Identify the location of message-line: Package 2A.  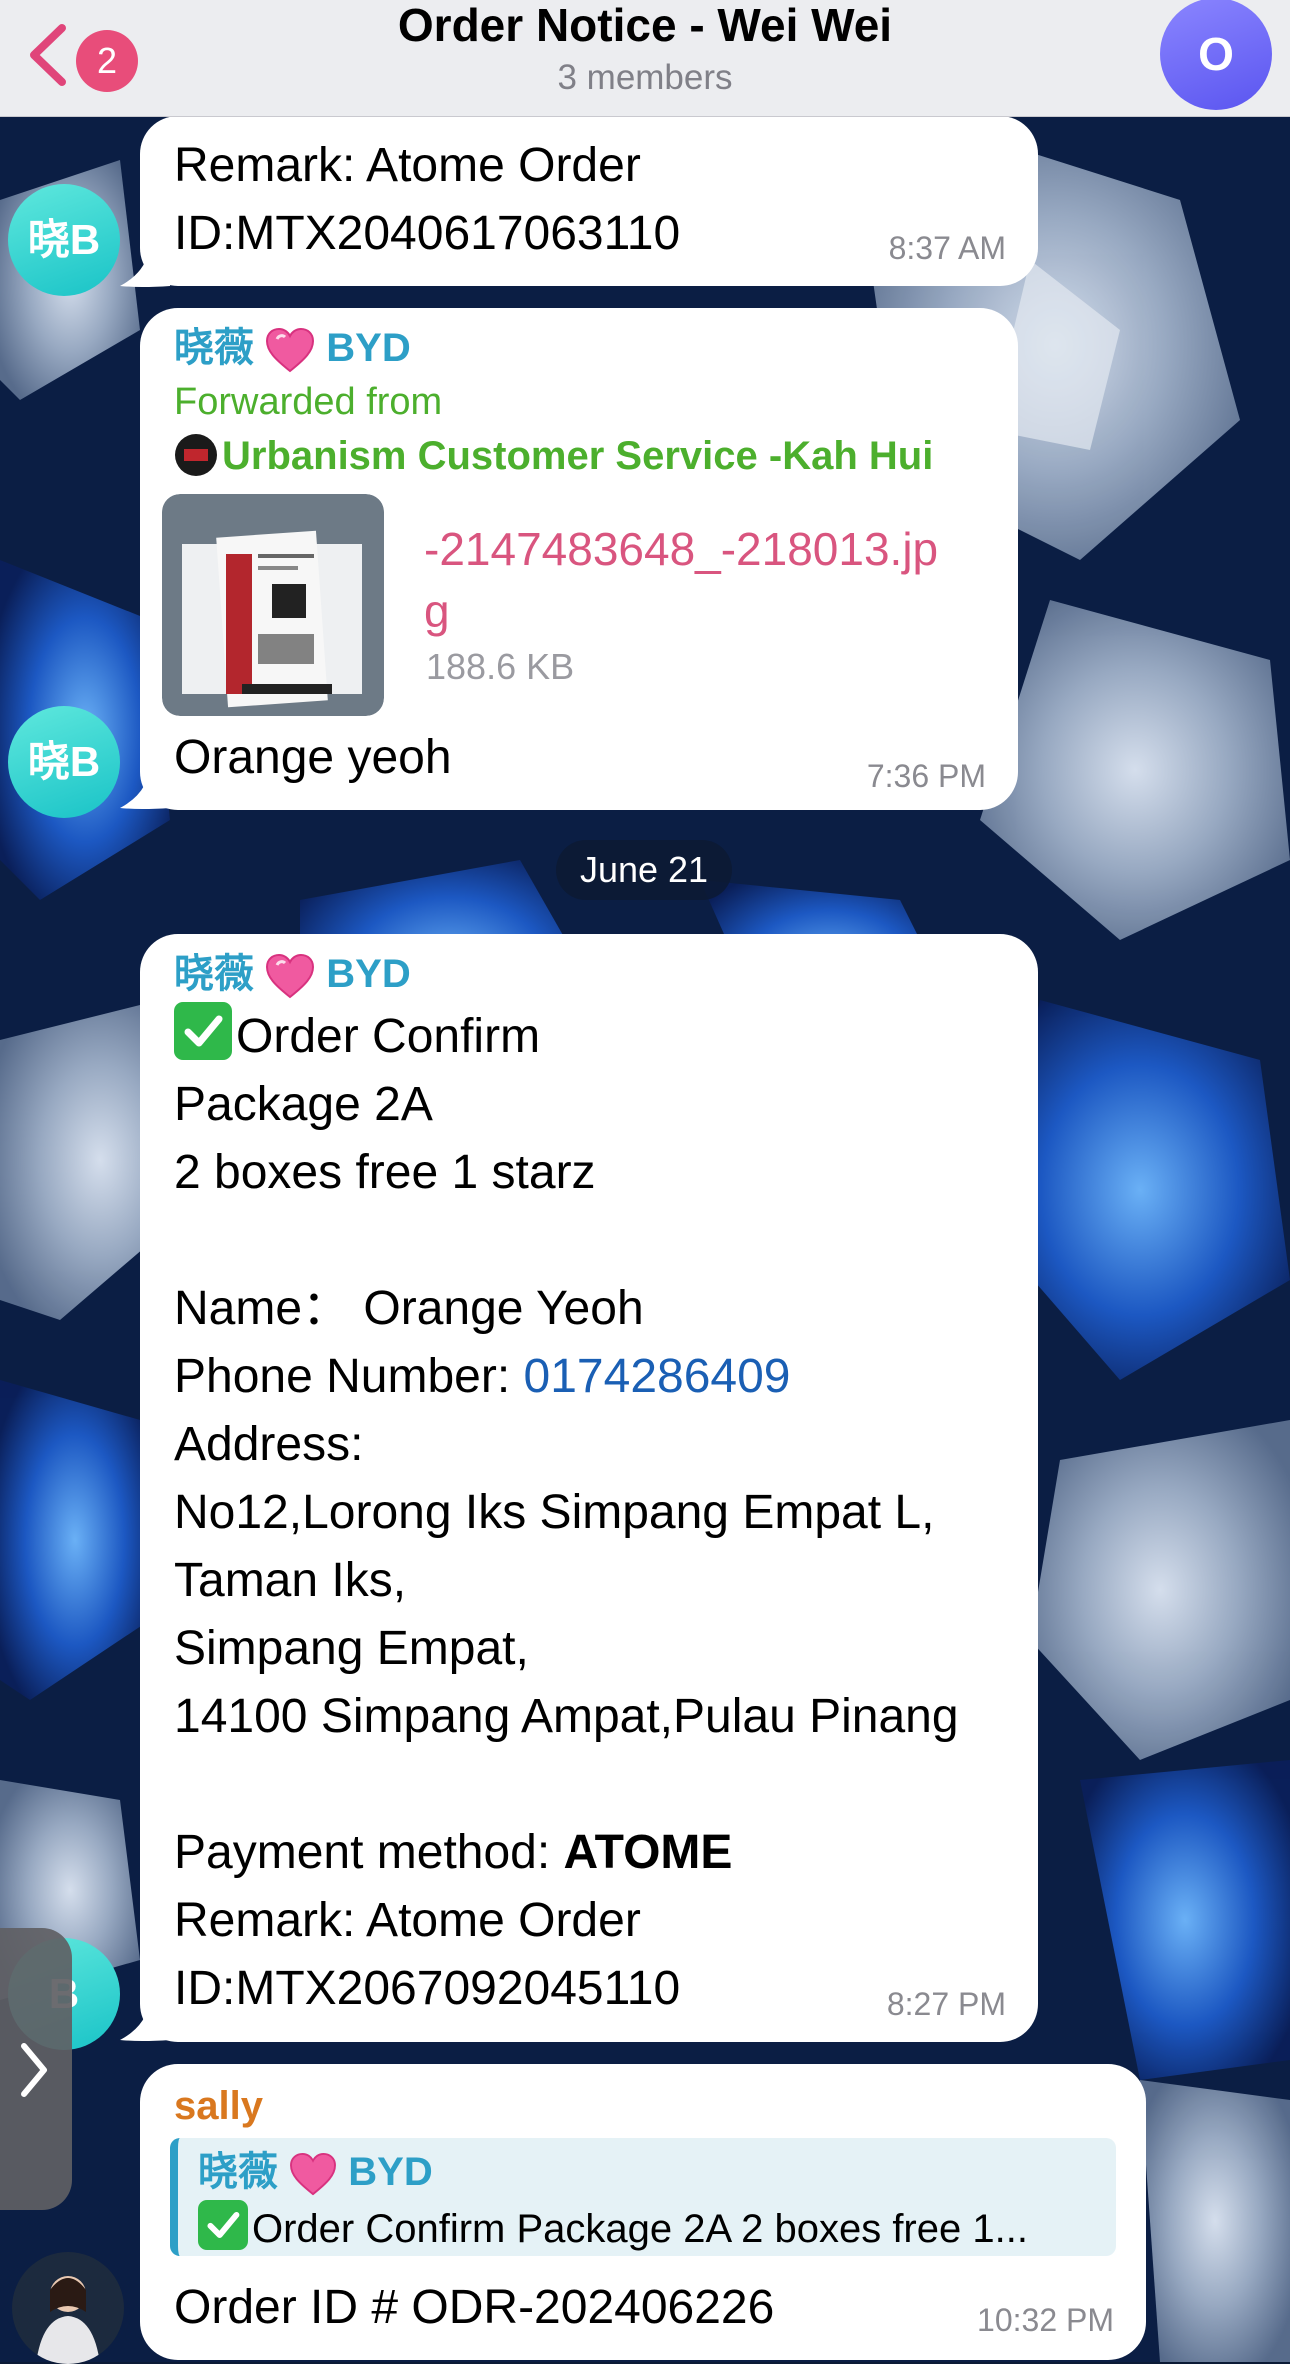
(303, 1104).